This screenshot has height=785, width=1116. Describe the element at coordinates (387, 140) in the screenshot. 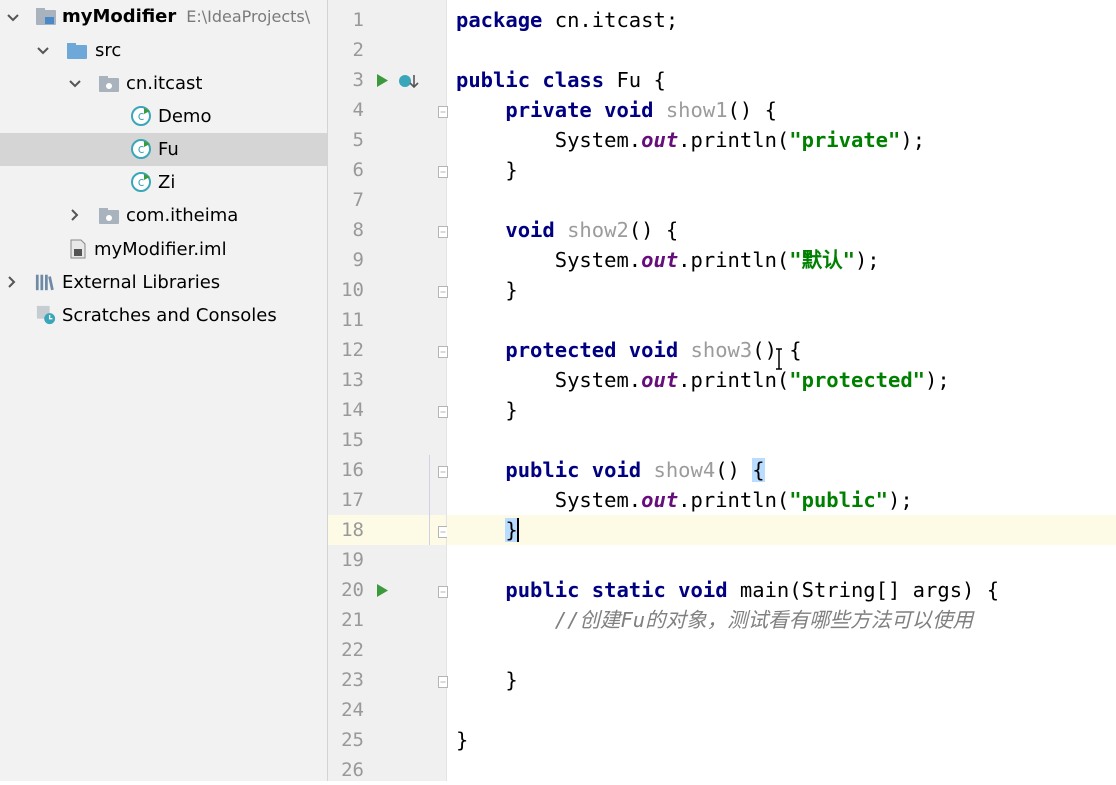

I see `gutter-line: 5` at that location.